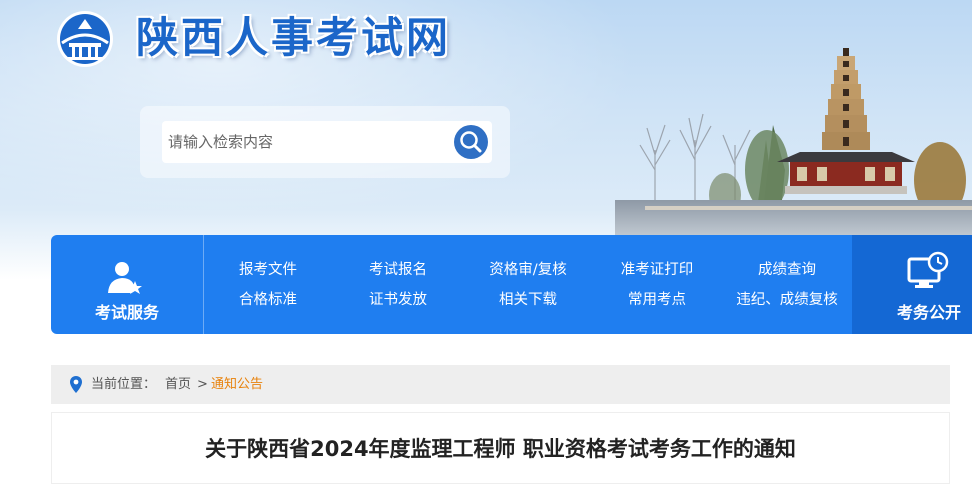  Describe the element at coordinates (125, 278) in the screenshot. I see `user-service-icon` at that location.